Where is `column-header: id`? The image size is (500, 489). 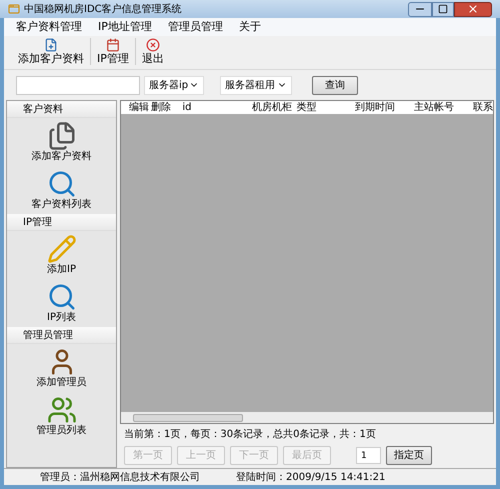
column-header: id is located at coordinates (217, 108).